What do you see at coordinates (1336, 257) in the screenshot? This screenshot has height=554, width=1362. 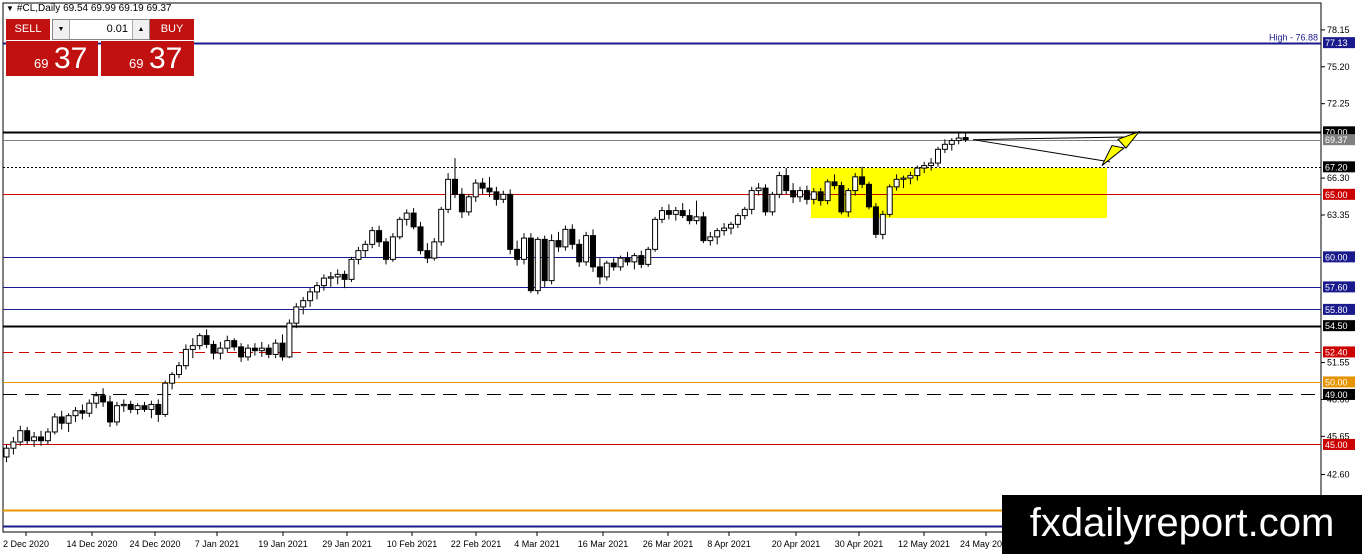 I see `price-label: 60.00` at bounding box center [1336, 257].